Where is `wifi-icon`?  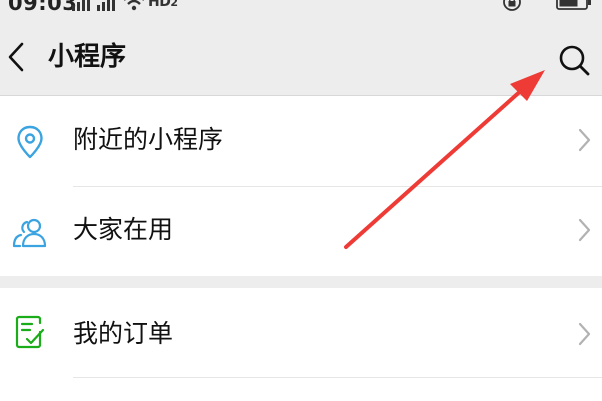
wifi-icon is located at coordinates (134, 5).